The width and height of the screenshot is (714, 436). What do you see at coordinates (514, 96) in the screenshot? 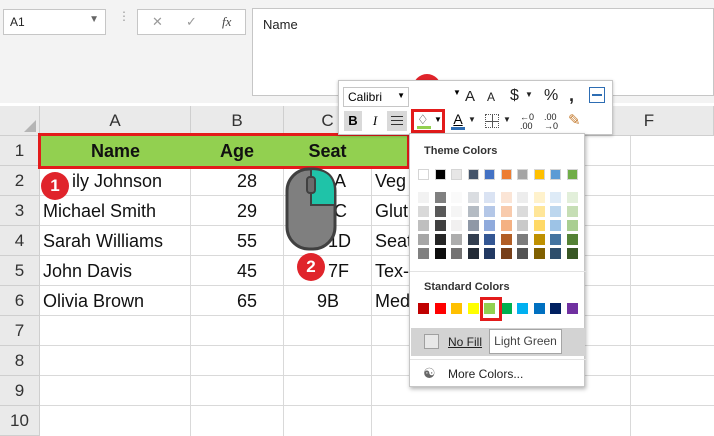
I see `currency-icon: $` at bounding box center [514, 96].